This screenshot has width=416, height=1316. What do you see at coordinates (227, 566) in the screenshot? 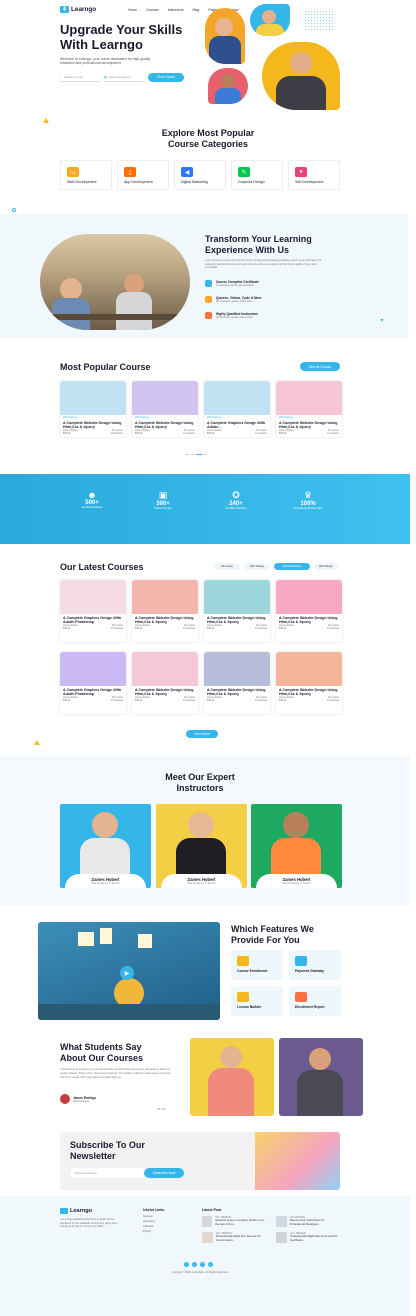
I see `filter-tab: All Course` at bounding box center [227, 566].